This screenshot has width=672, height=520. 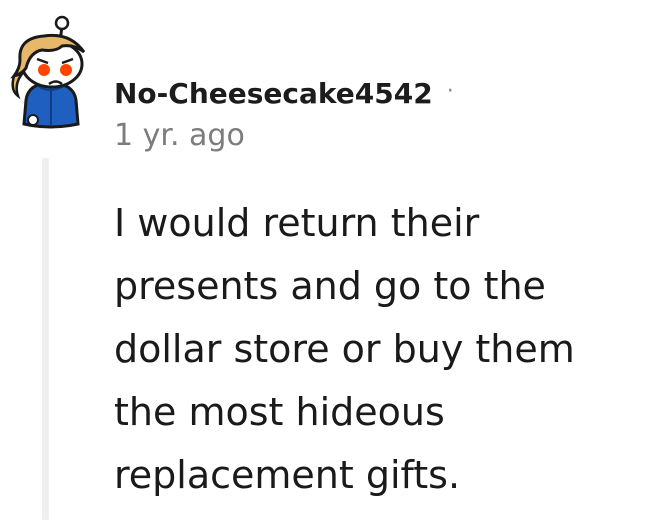 What do you see at coordinates (330, 286) in the screenshot?
I see `comment-body-line: presents and go to the` at bounding box center [330, 286].